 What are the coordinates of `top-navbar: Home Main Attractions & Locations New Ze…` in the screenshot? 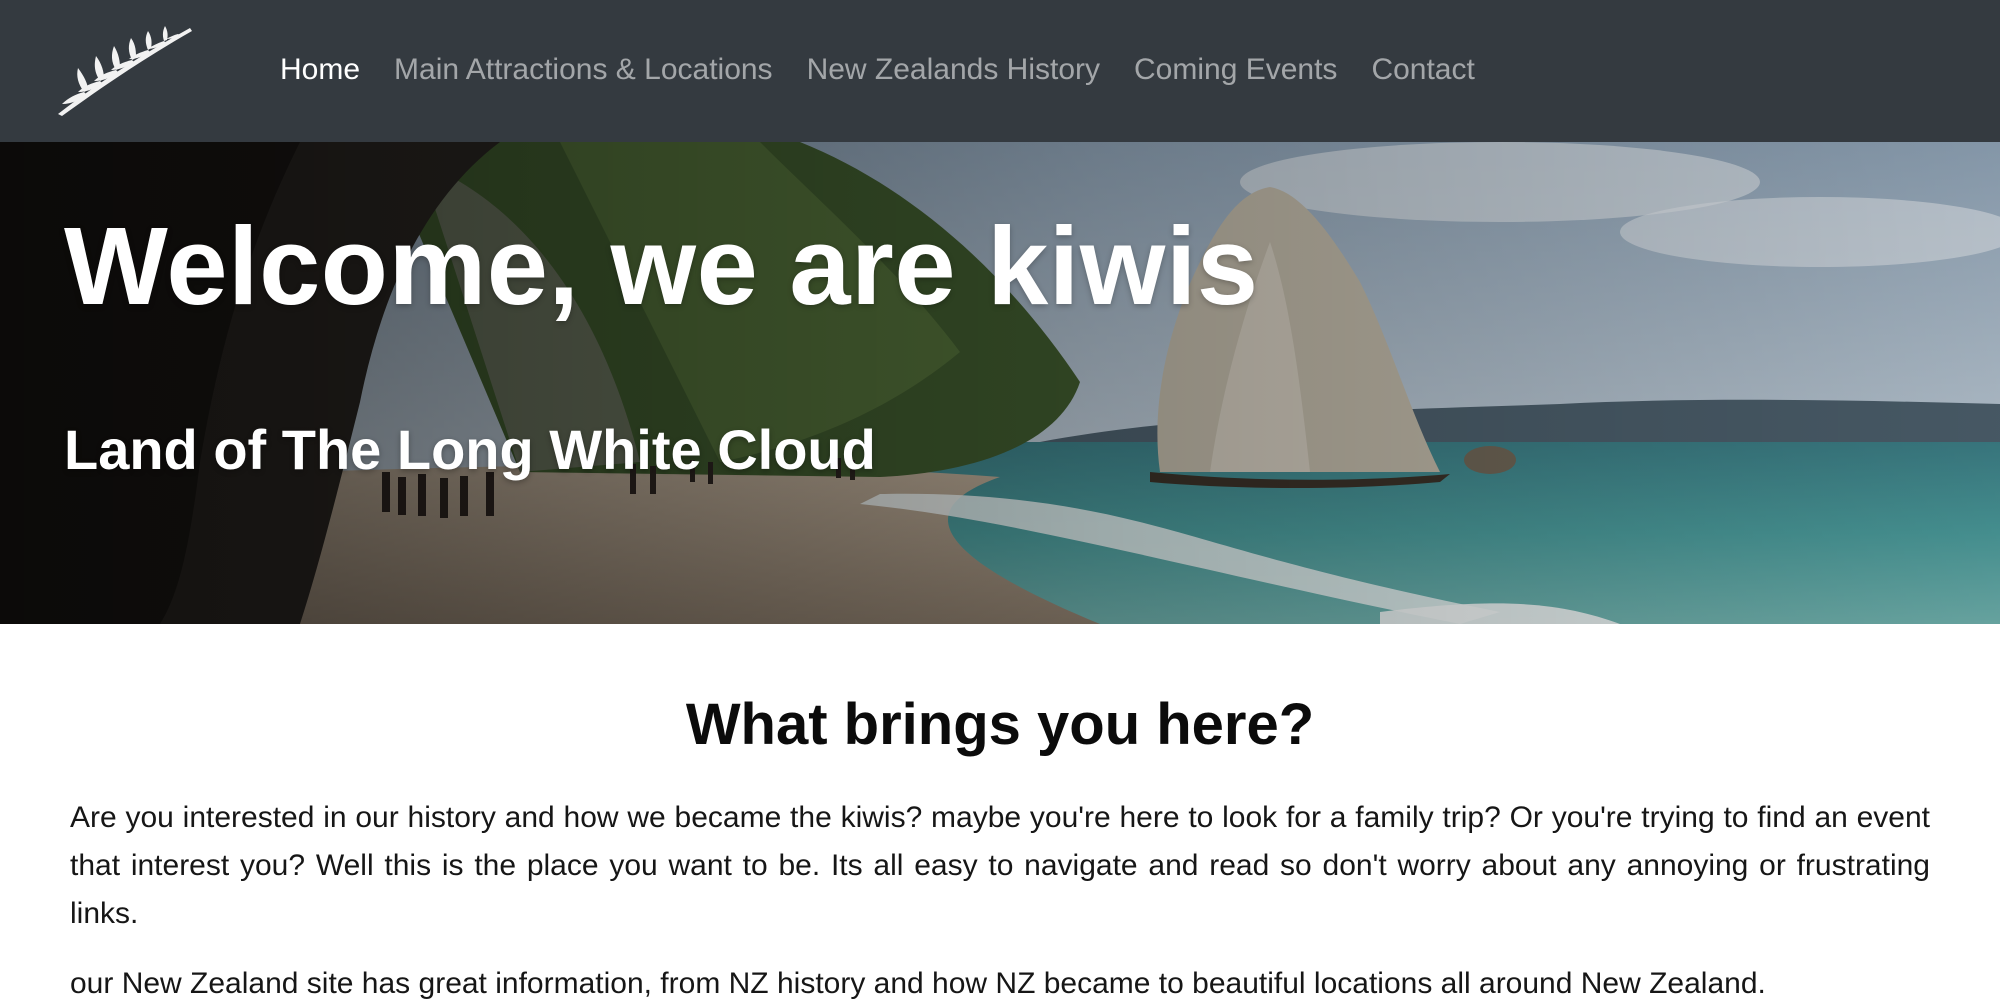 It's located at (1000, 71).